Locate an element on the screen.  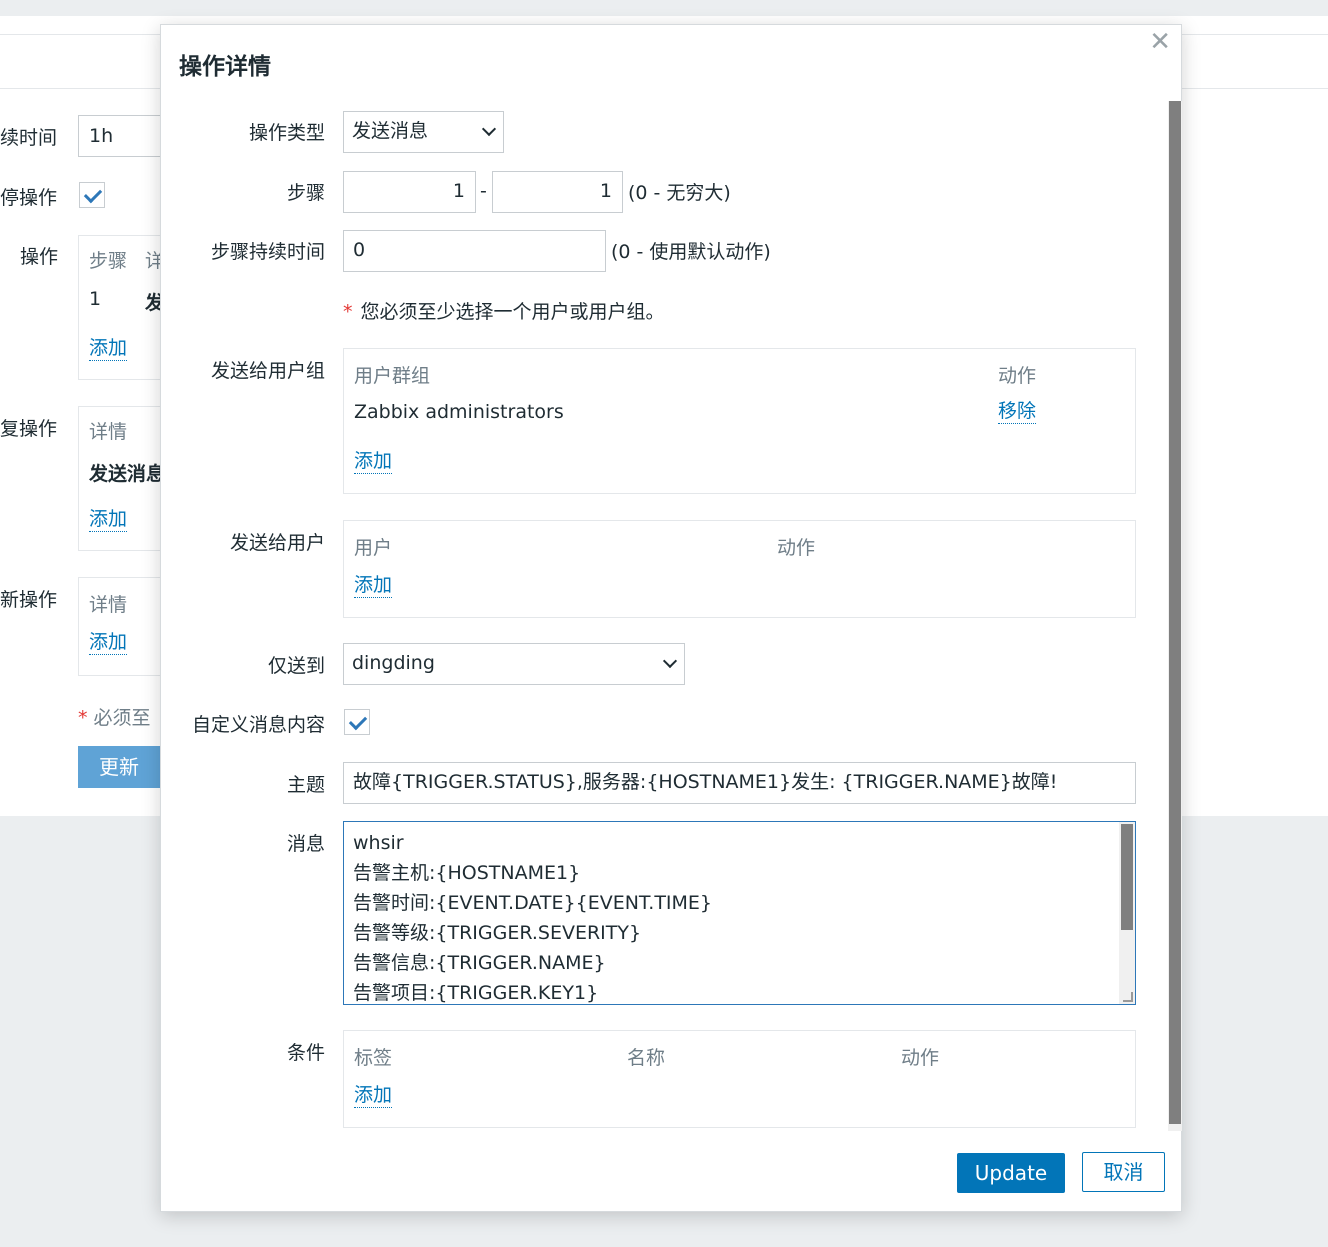
users-header-user: 用户 is located at coordinates (373, 548).